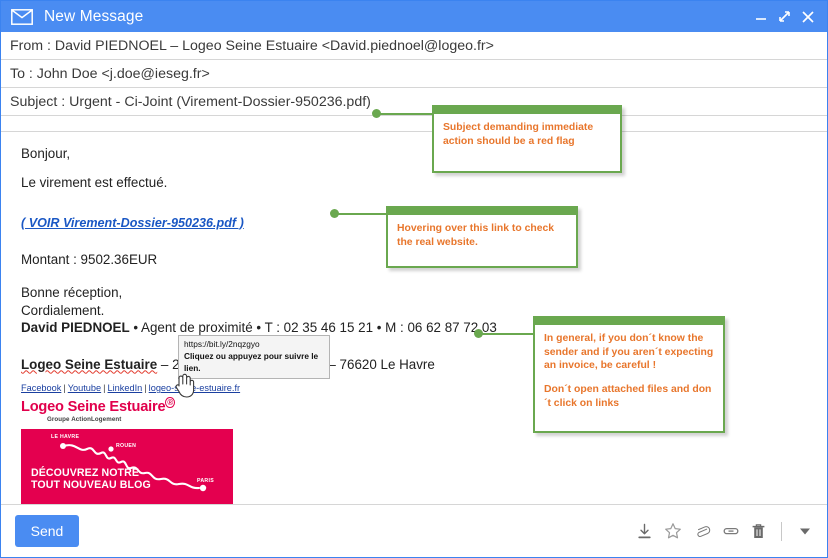 The image size is (828, 558). What do you see at coordinates (41, 388) in the screenshot?
I see `social-link-facebook: Facebook` at bounding box center [41, 388].